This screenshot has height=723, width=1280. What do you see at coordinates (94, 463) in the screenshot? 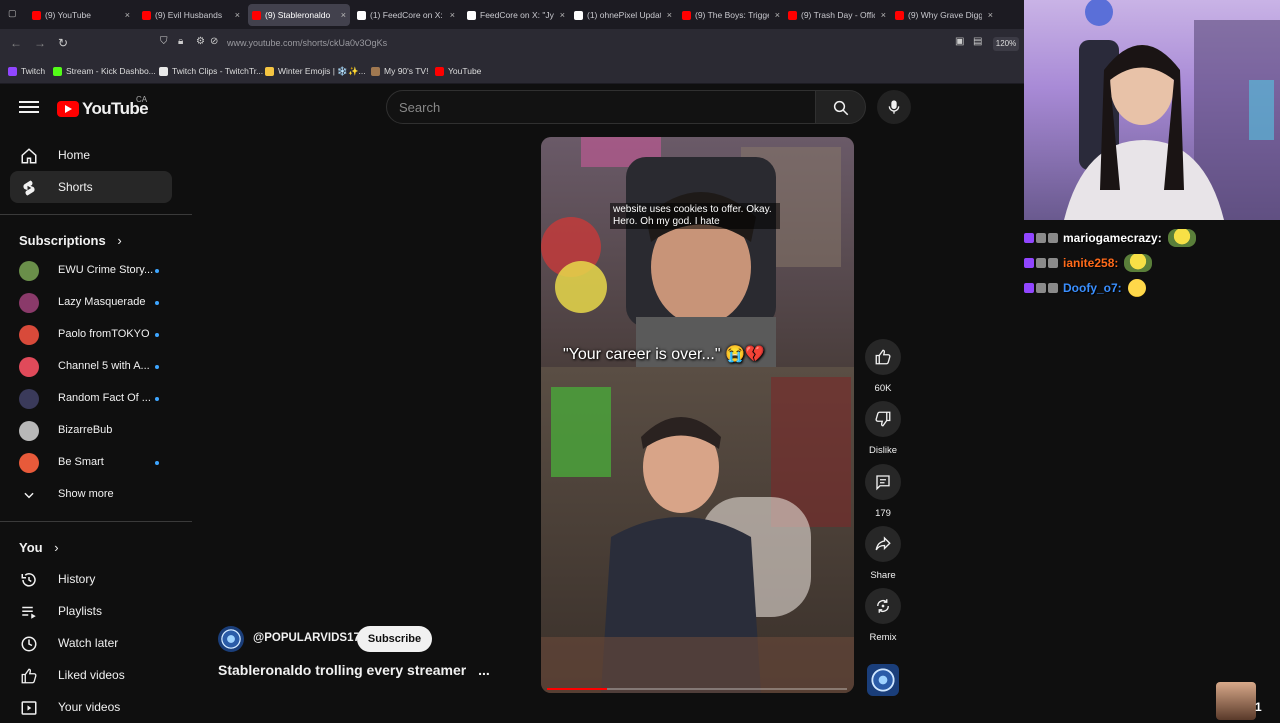
I see `sidebar-subscription-item: Be Smart` at bounding box center [94, 463].